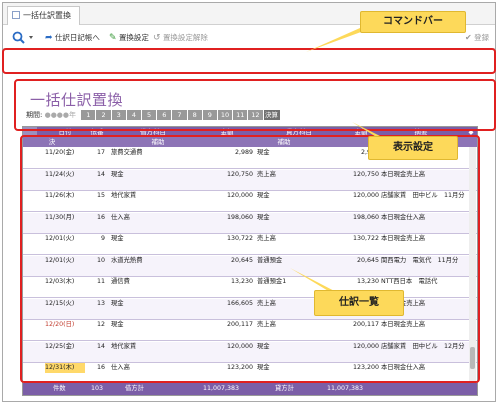 This screenshot has height=405, width=500. What do you see at coordinates (413, 22) in the screenshot?
I see `callout-command-bar: コマンドバー` at bounding box center [413, 22].